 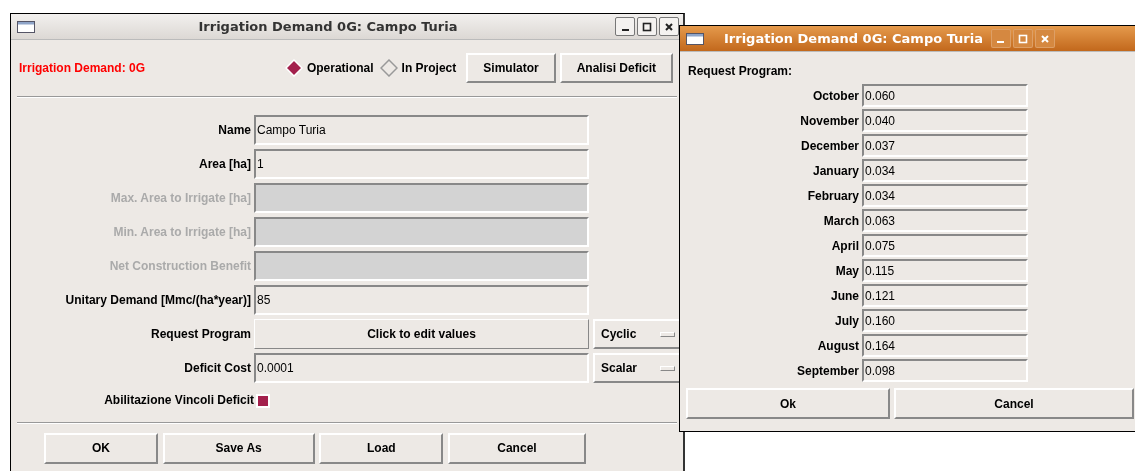 What do you see at coordinates (263, 400) in the screenshot?
I see `checkbox` at bounding box center [263, 400].